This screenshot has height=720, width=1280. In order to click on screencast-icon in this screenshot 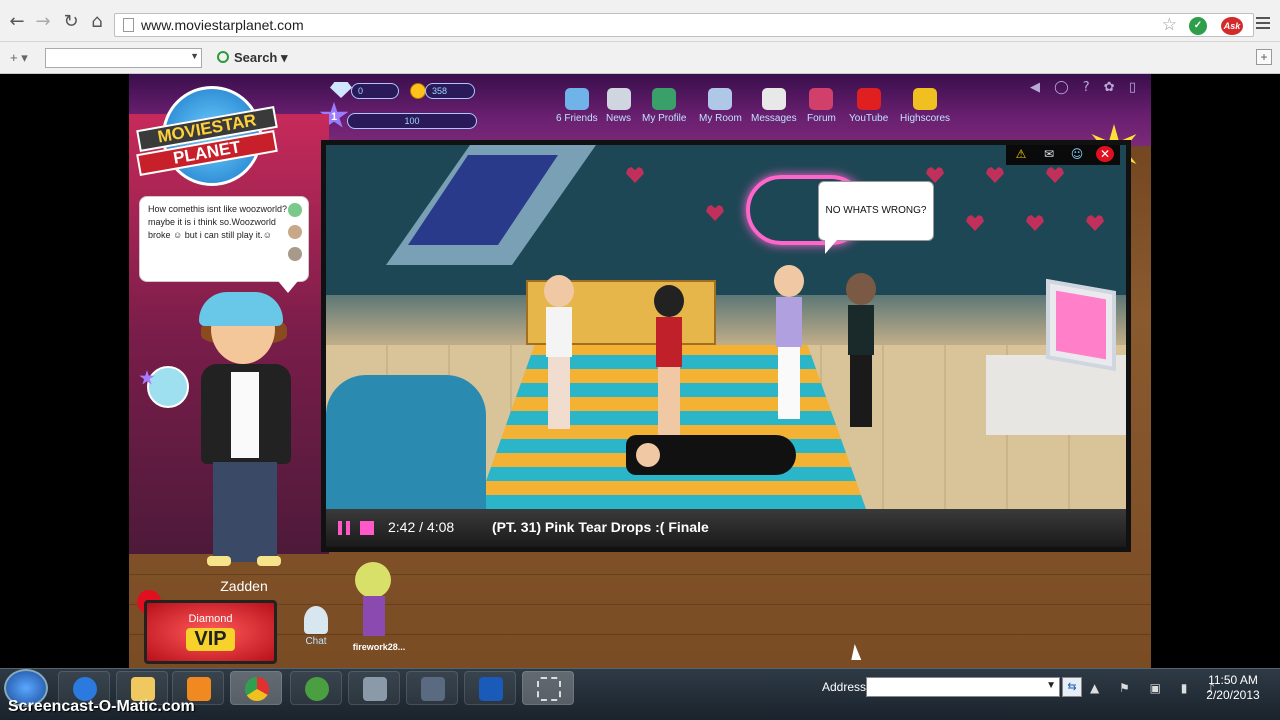, I will do `click(549, 689)`.